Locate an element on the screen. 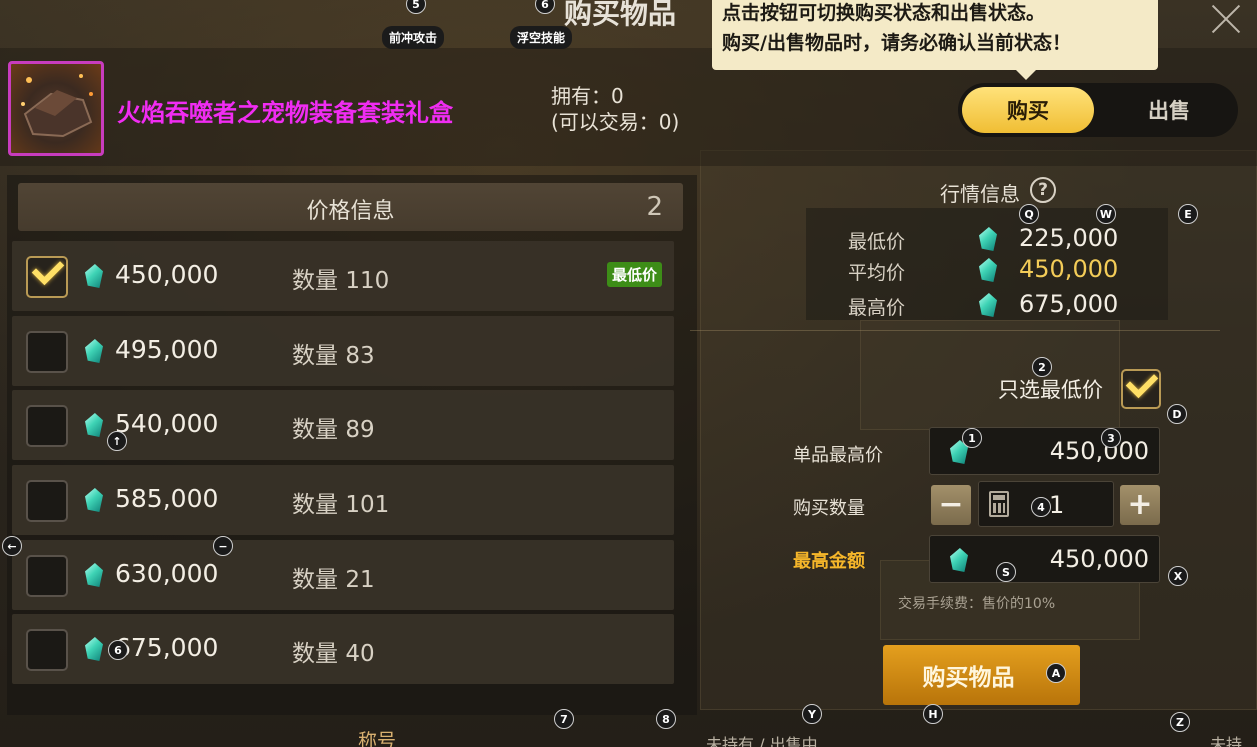 Image resolution: width=1257 pixels, height=747 pixels. row-quantity: 数量 83 is located at coordinates (333, 353).